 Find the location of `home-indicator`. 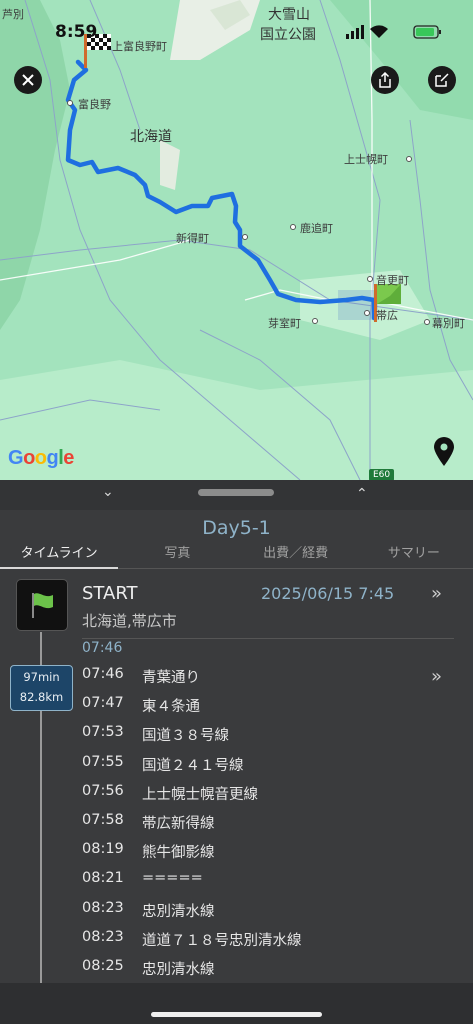

home-indicator is located at coordinates (236, 1014).